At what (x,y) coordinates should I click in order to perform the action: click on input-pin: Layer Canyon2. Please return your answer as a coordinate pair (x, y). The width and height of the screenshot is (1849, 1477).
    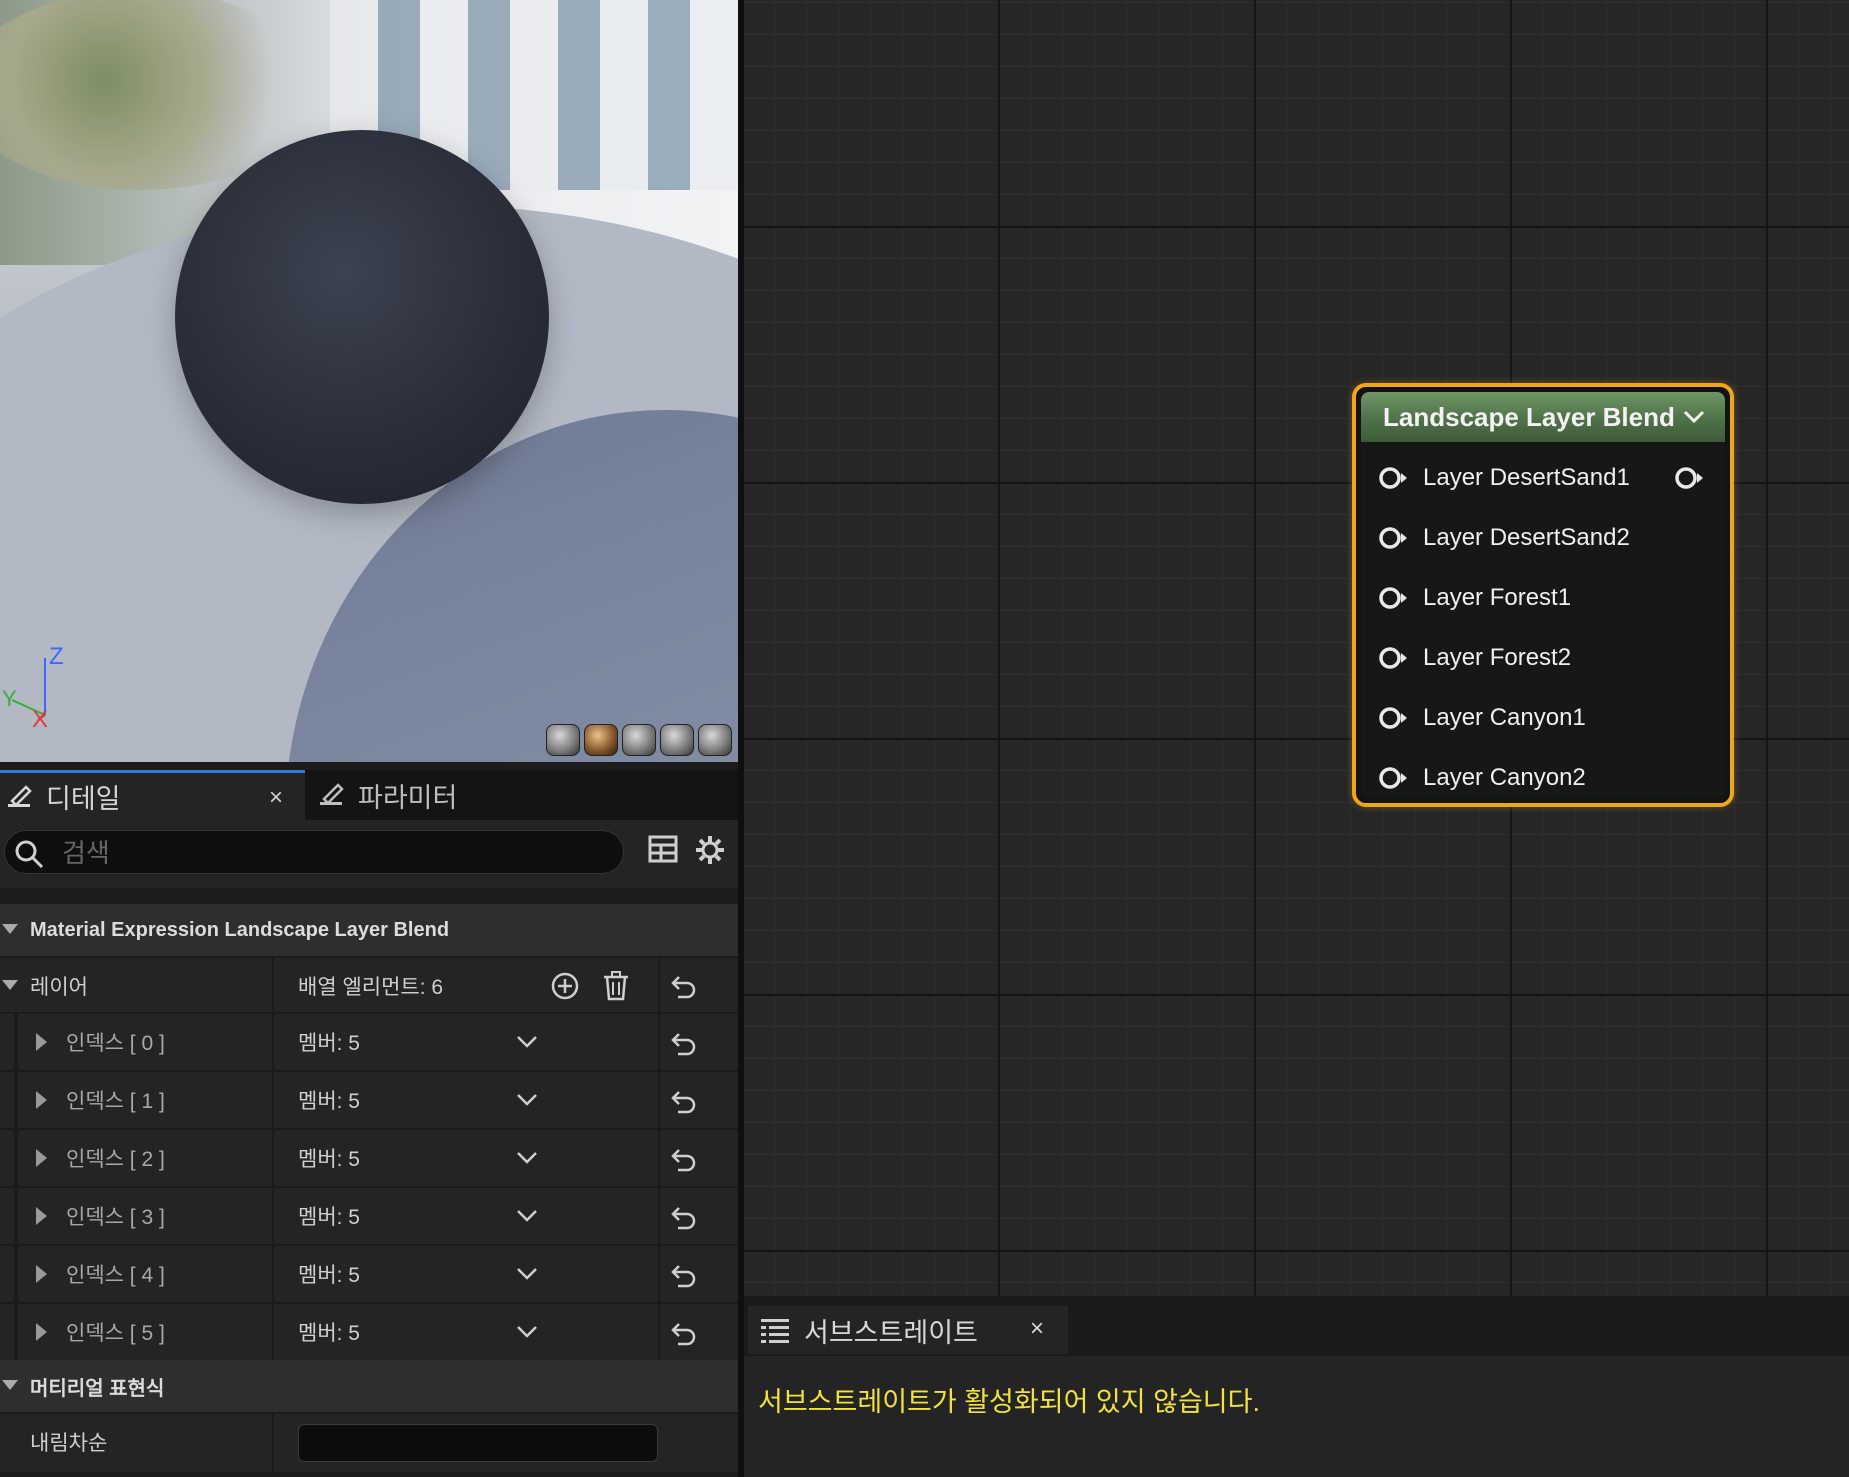
    Looking at the image, I should click on (1481, 778).